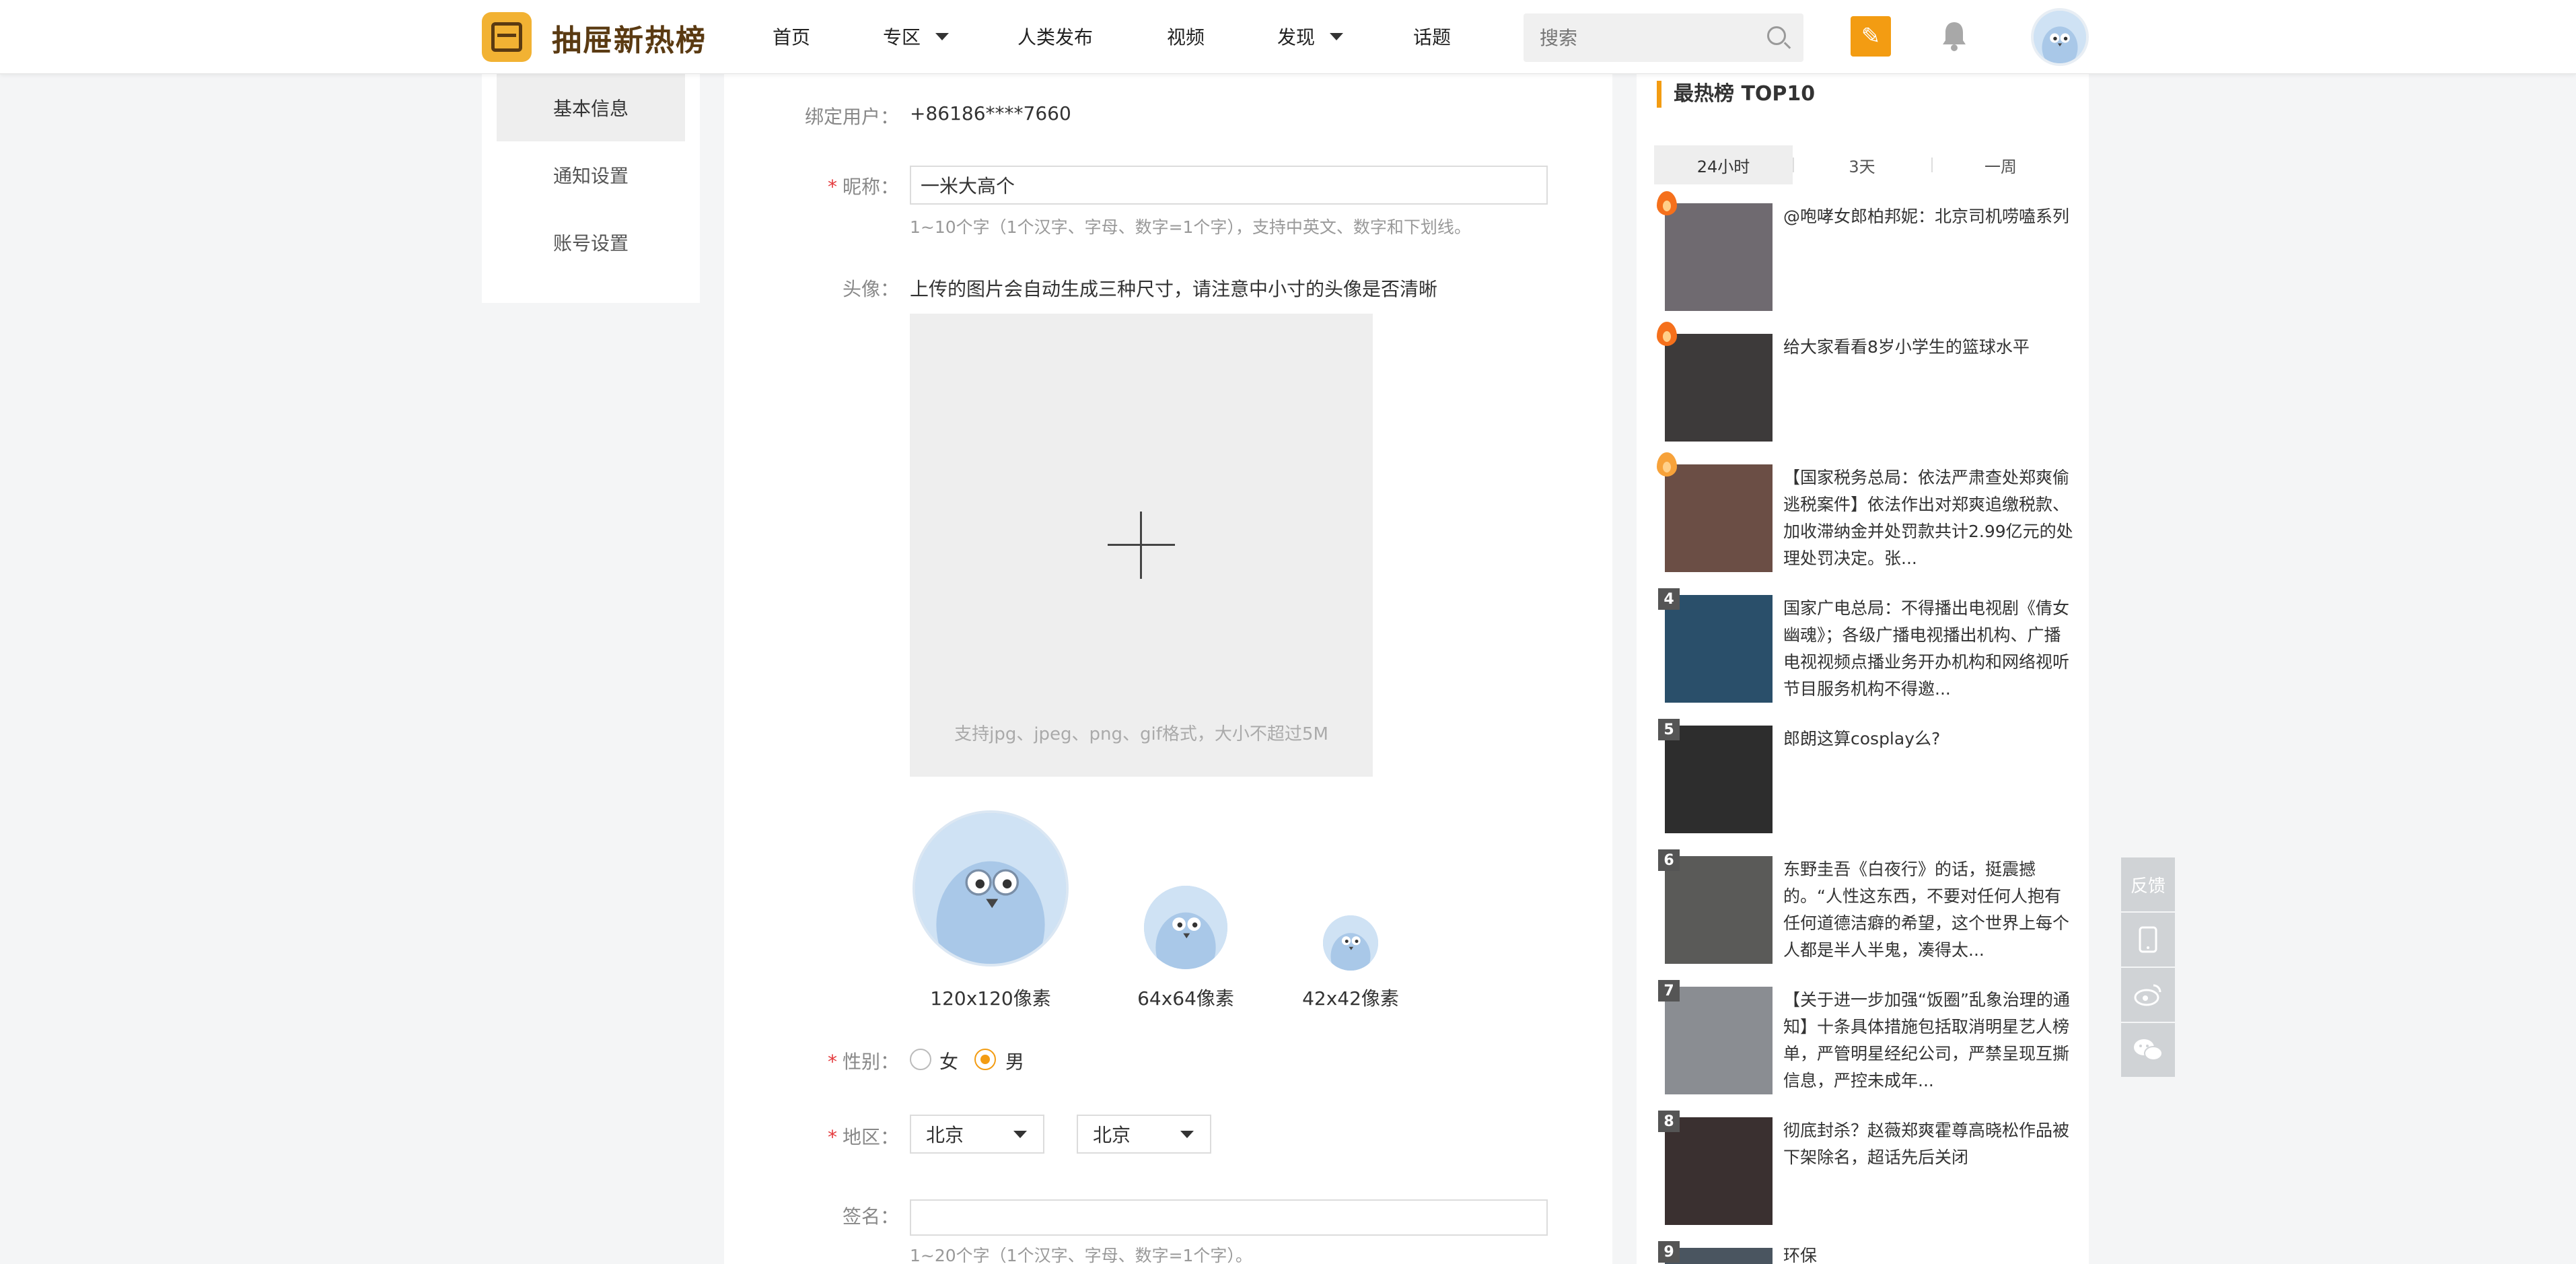 The height and width of the screenshot is (1264, 2576). I want to click on ranking-item: @咆哮女郎柏邦妮：北京司机唠嗑系列, so click(1866, 251).